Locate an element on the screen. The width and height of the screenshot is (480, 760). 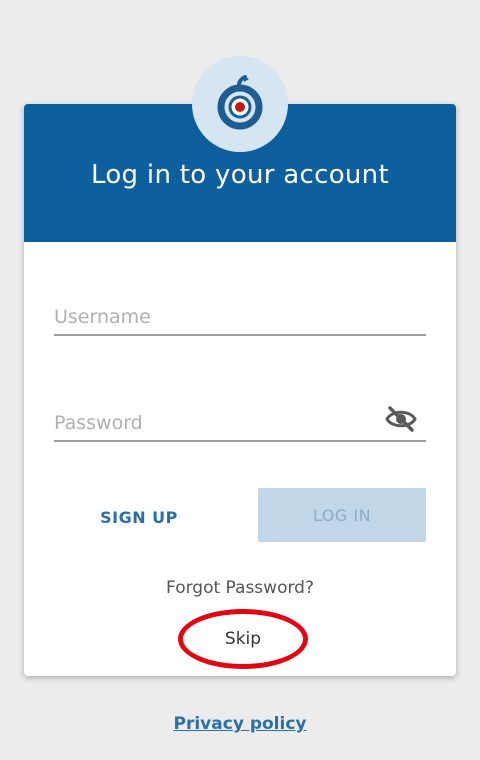
forgot-password-link: Forgot Password? is located at coordinates (240, 588).